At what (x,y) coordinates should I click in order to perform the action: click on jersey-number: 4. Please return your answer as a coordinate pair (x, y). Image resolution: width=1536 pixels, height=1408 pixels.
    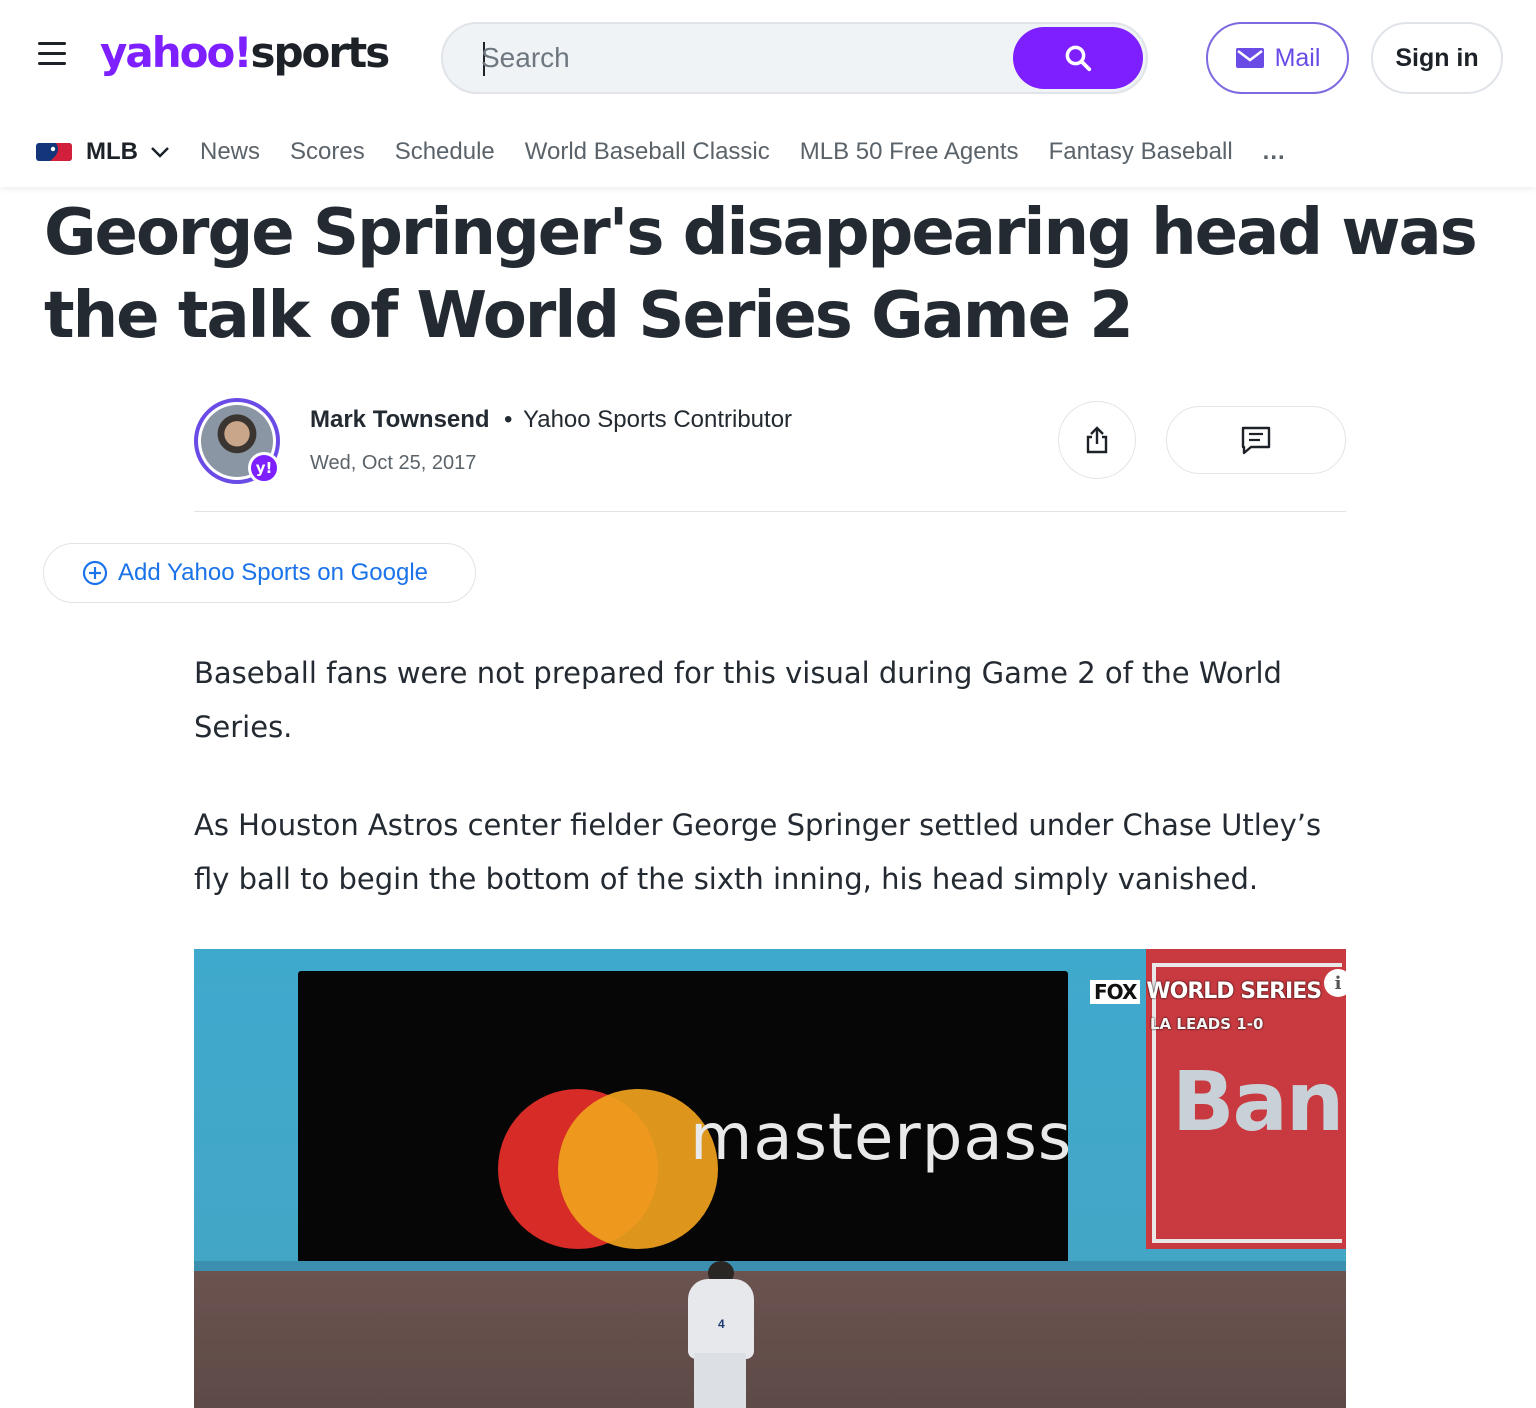
    Looking at the image, I should click on (721, 1324).